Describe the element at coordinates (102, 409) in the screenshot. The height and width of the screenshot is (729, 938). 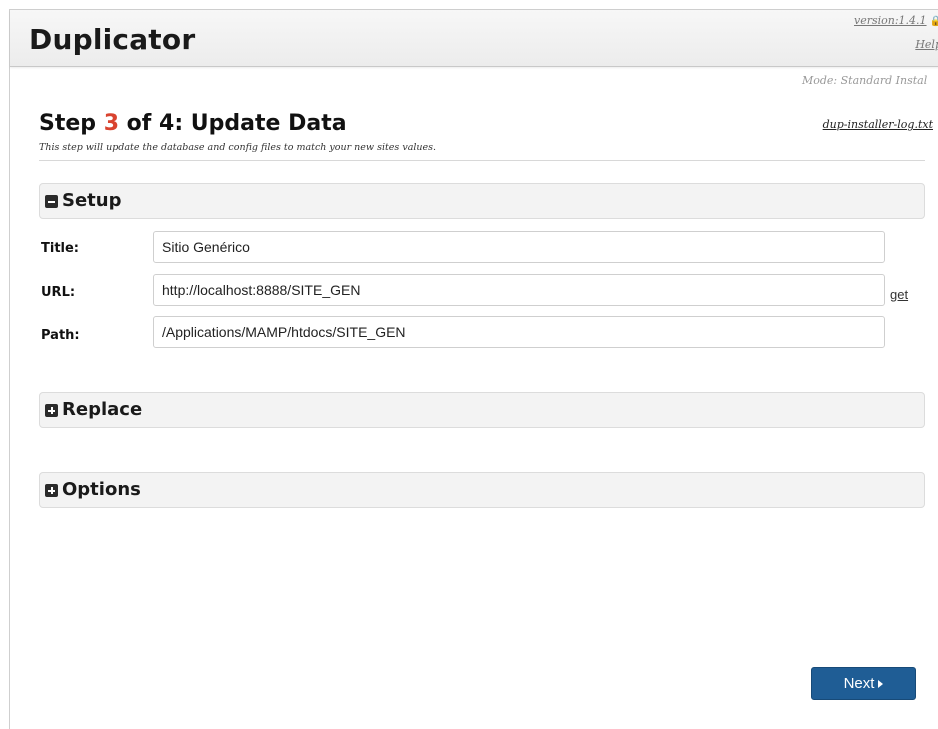
I see `section-replace-label: Replace` at that location.